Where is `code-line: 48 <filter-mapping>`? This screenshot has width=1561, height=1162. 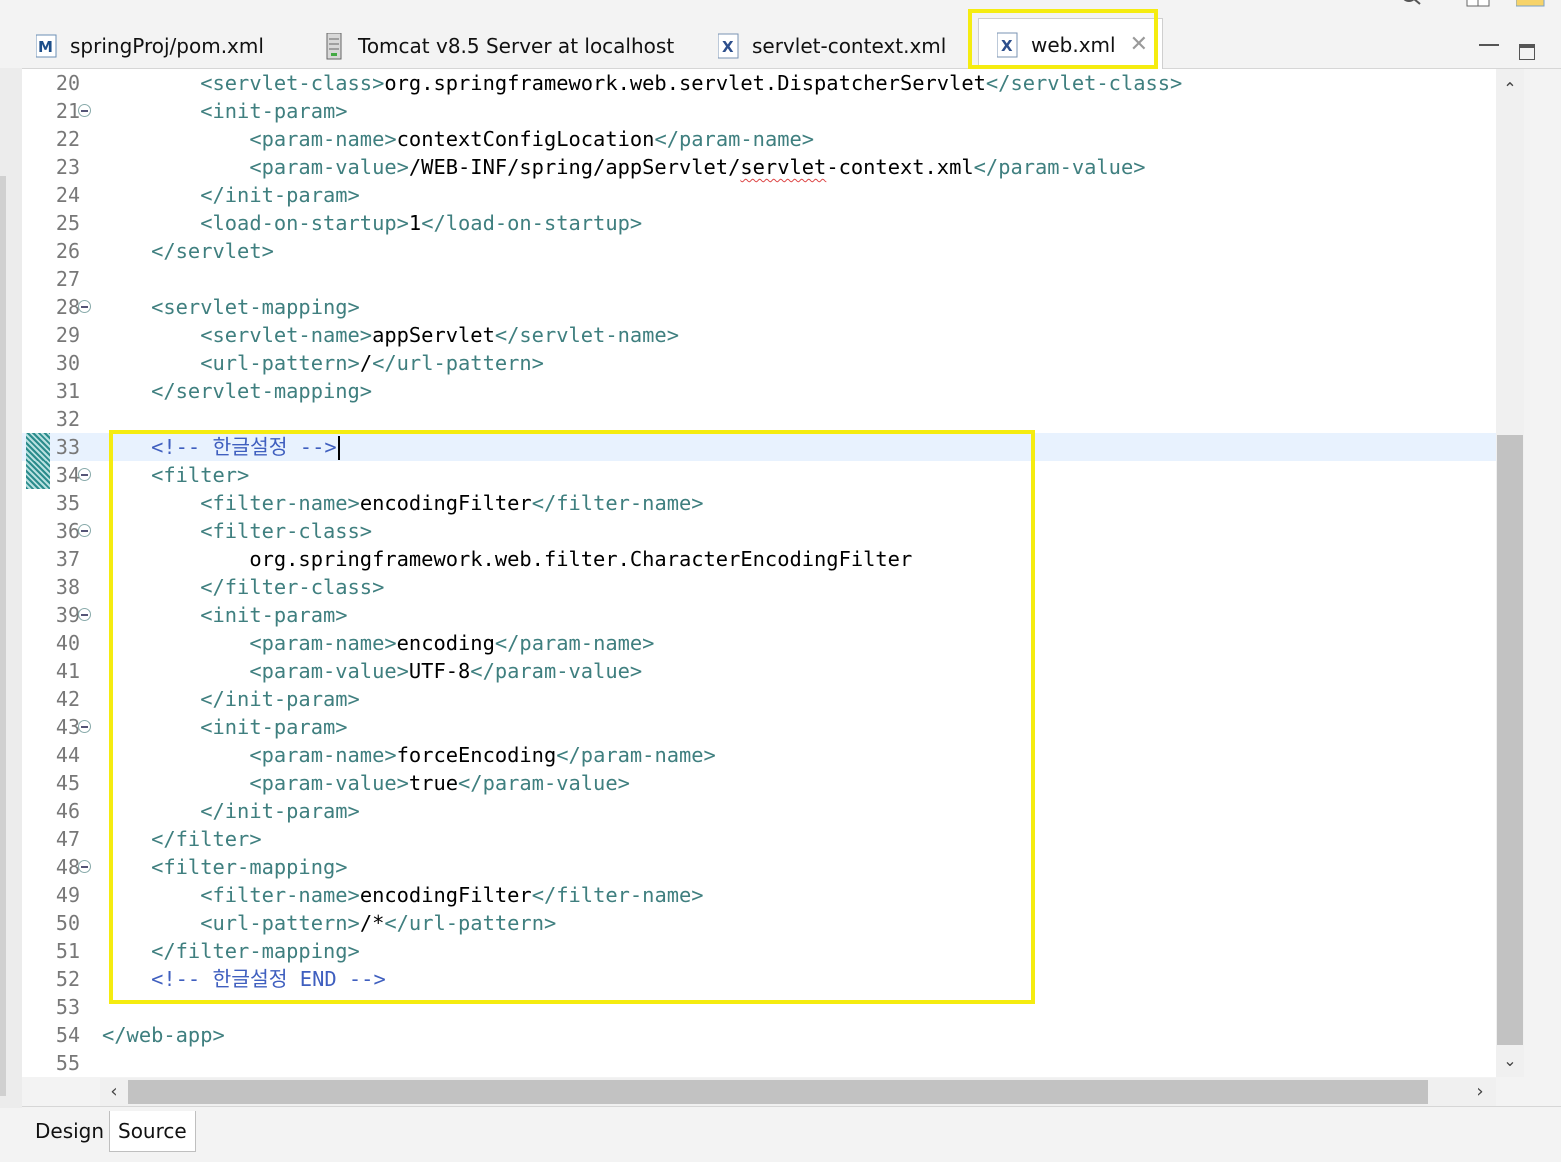
code-line: 48 <filter-mapping> is located at coordinates (759, 867).